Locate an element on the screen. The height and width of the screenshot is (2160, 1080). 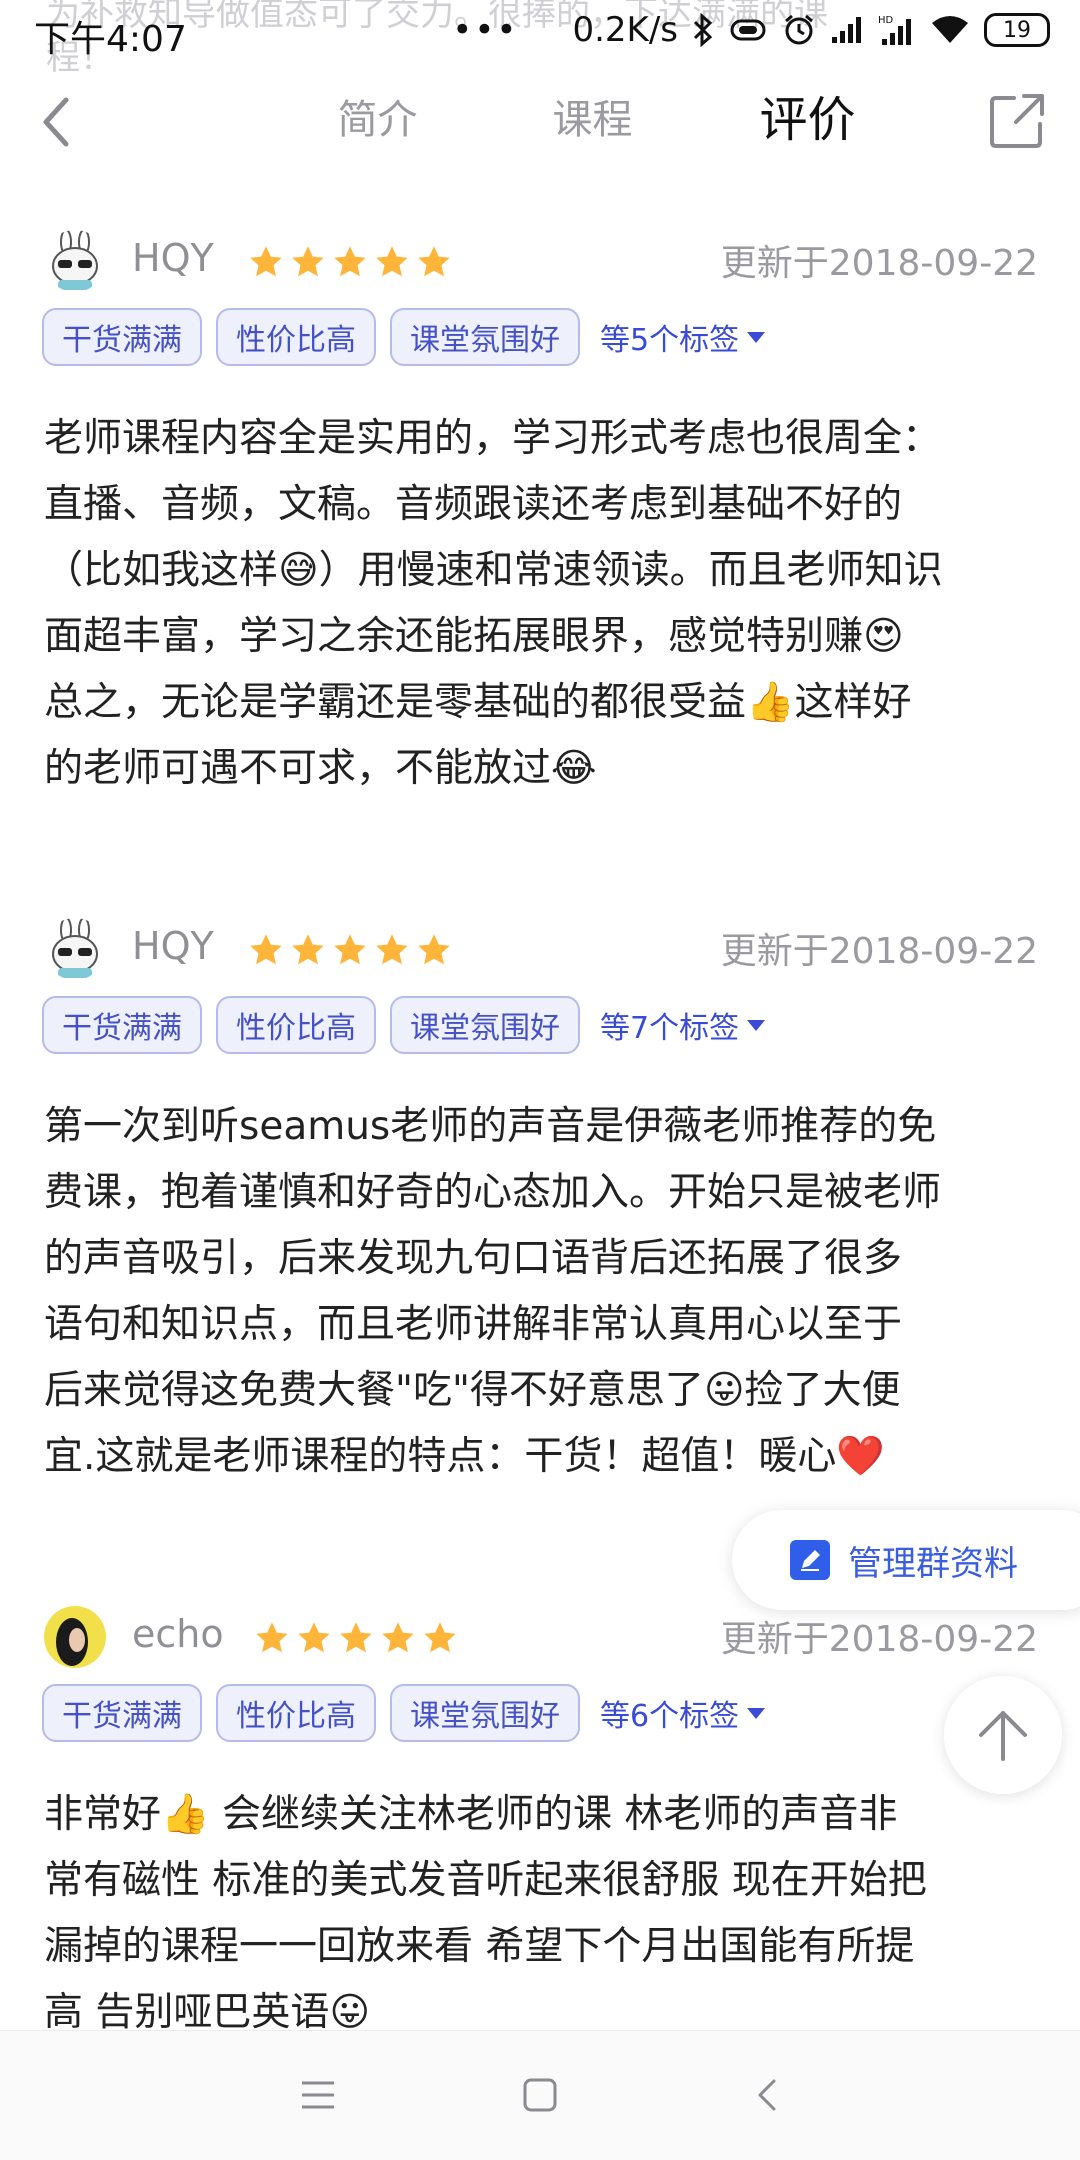
top-navigation: 简介 课程 评价 is located at coordinates (540, 125).